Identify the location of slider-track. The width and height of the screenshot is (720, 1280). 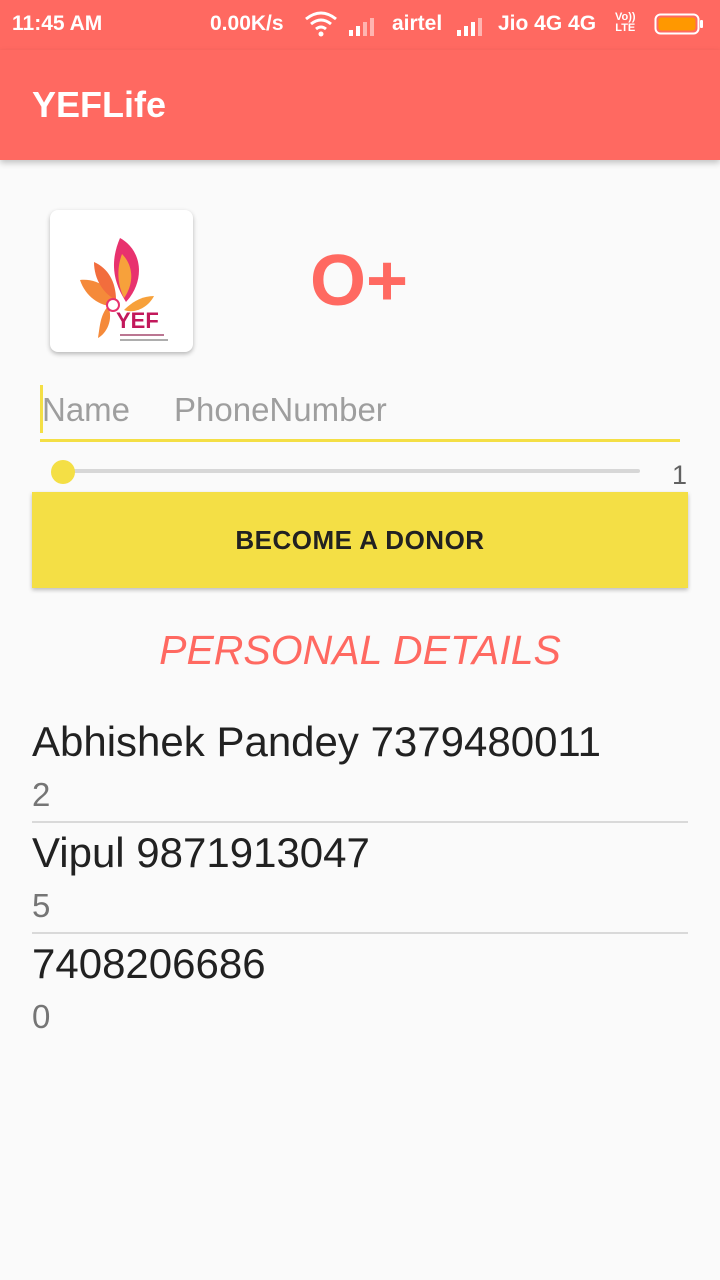
(351, 471).